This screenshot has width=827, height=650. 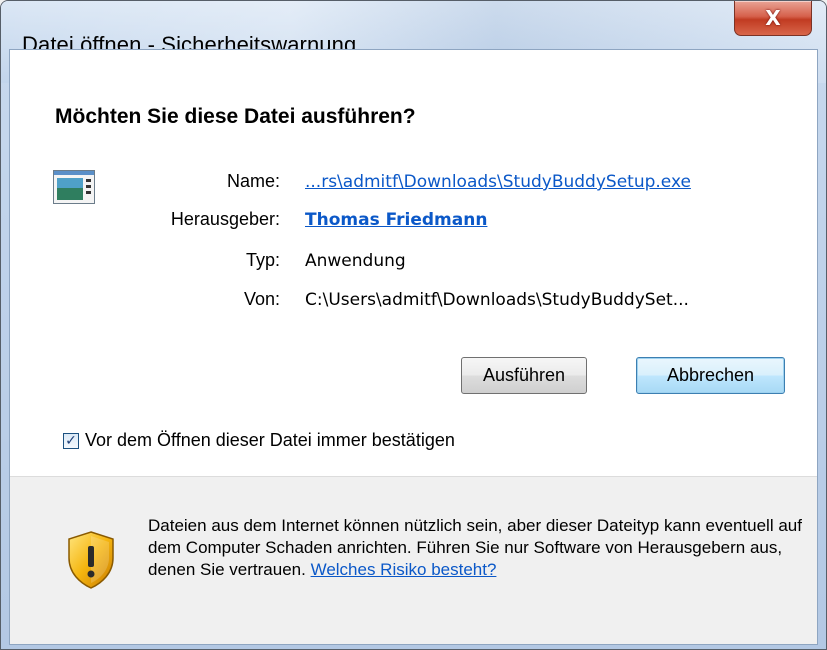 What do you see at coordinates (74, 187) in the screenshot?
I see `application-icon` at bounding box center [74, 187].